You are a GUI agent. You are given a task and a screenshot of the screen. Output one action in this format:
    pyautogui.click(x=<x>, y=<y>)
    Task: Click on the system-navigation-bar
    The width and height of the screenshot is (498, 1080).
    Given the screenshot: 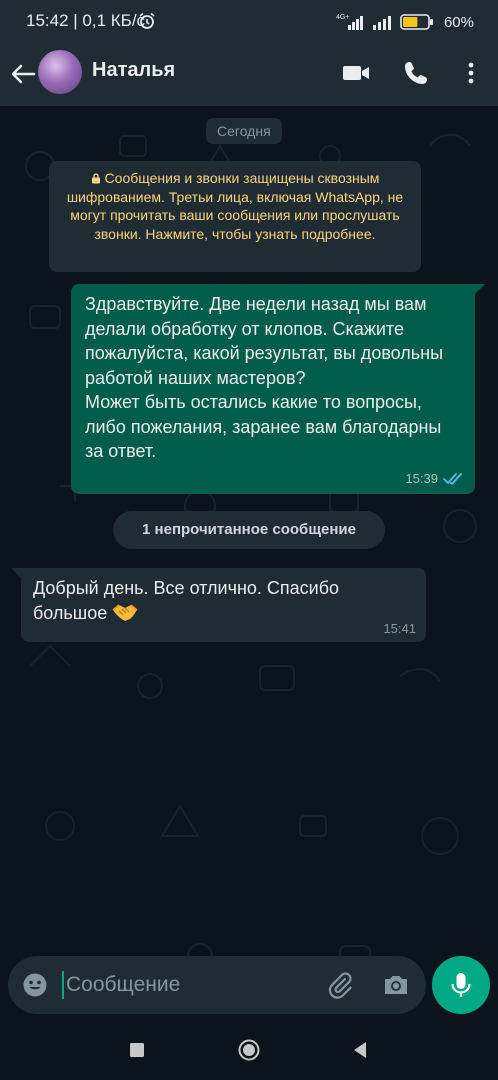 What is the action you would take?
    pyautogui.click(x=249, y=1050)
    